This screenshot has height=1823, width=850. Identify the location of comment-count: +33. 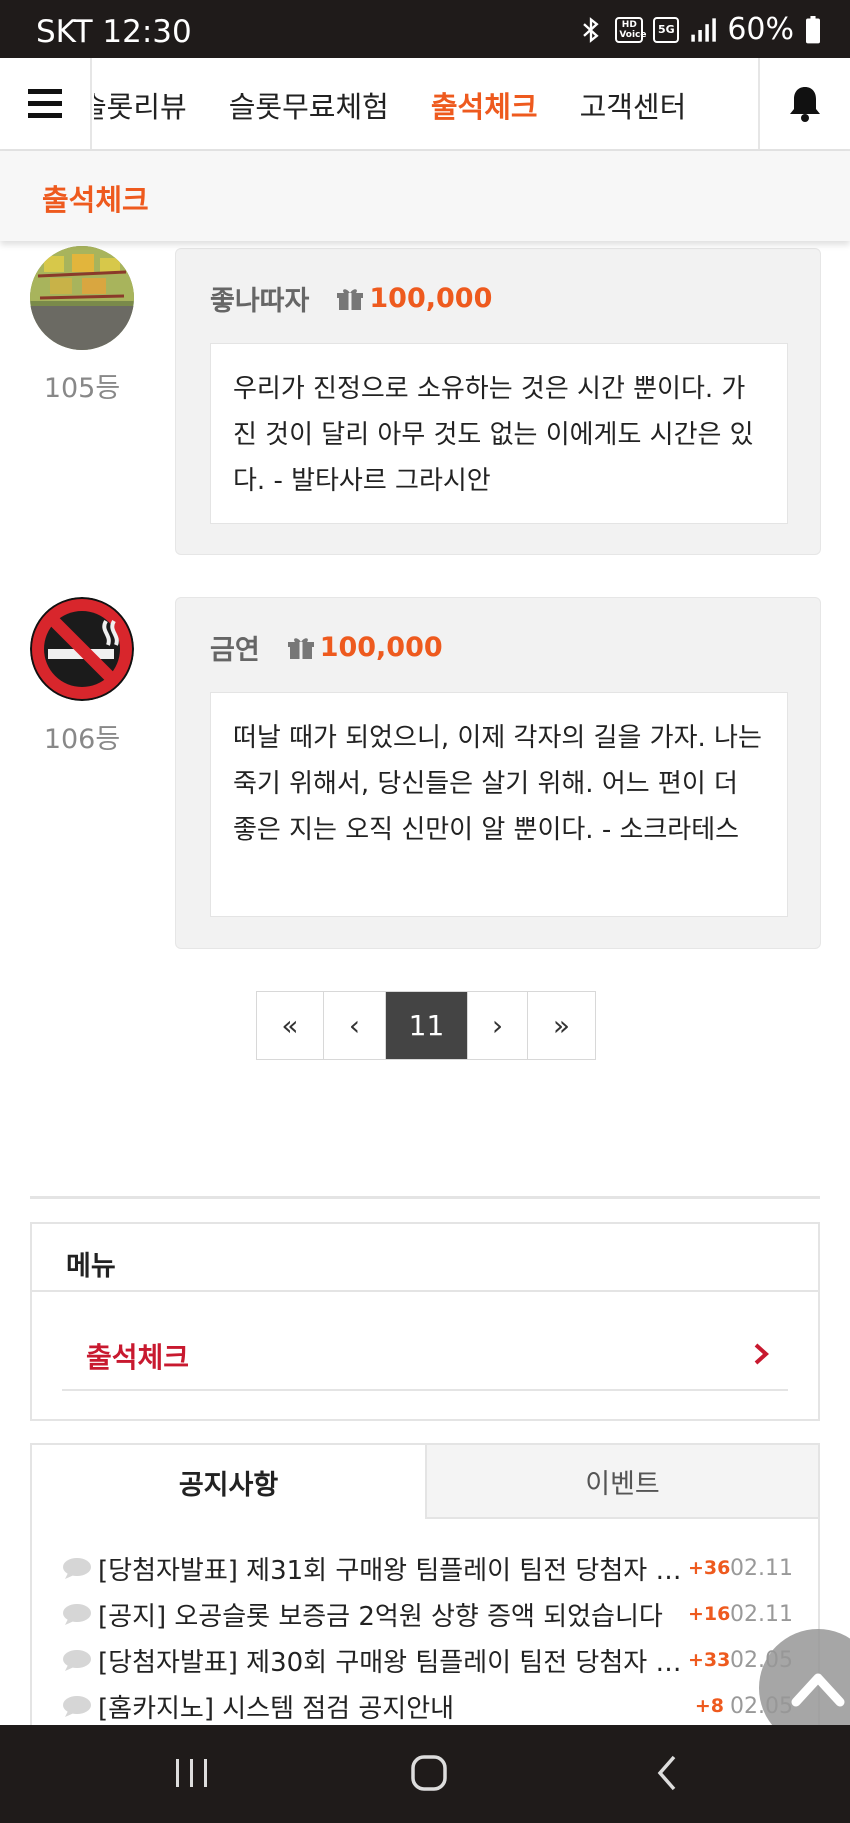
(709, 1660).